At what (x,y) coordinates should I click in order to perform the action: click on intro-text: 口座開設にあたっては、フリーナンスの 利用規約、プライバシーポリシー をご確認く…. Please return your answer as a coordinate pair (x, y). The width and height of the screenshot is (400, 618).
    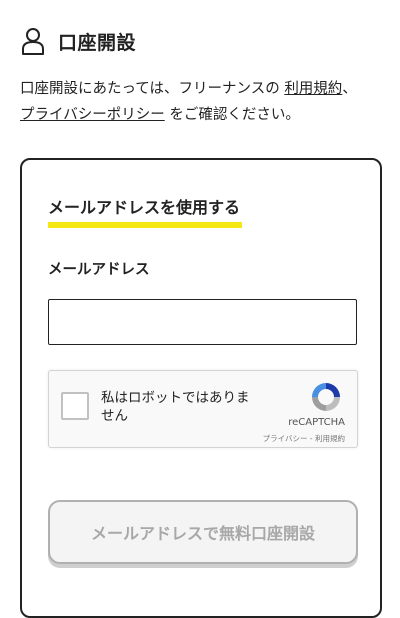
    Looking at the image, I should click on (202, 102).